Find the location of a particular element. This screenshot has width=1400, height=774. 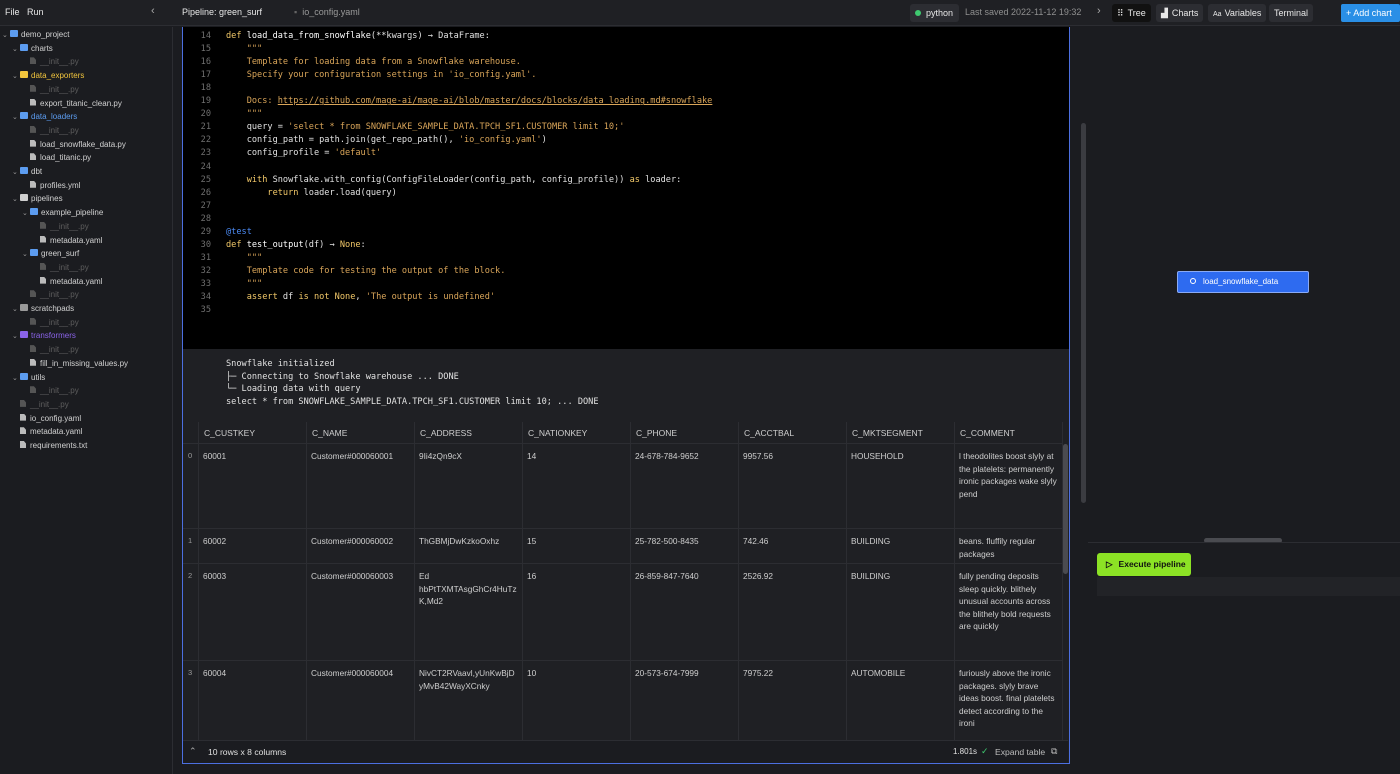

line-number: 30 is located at coordinates (205, 244).